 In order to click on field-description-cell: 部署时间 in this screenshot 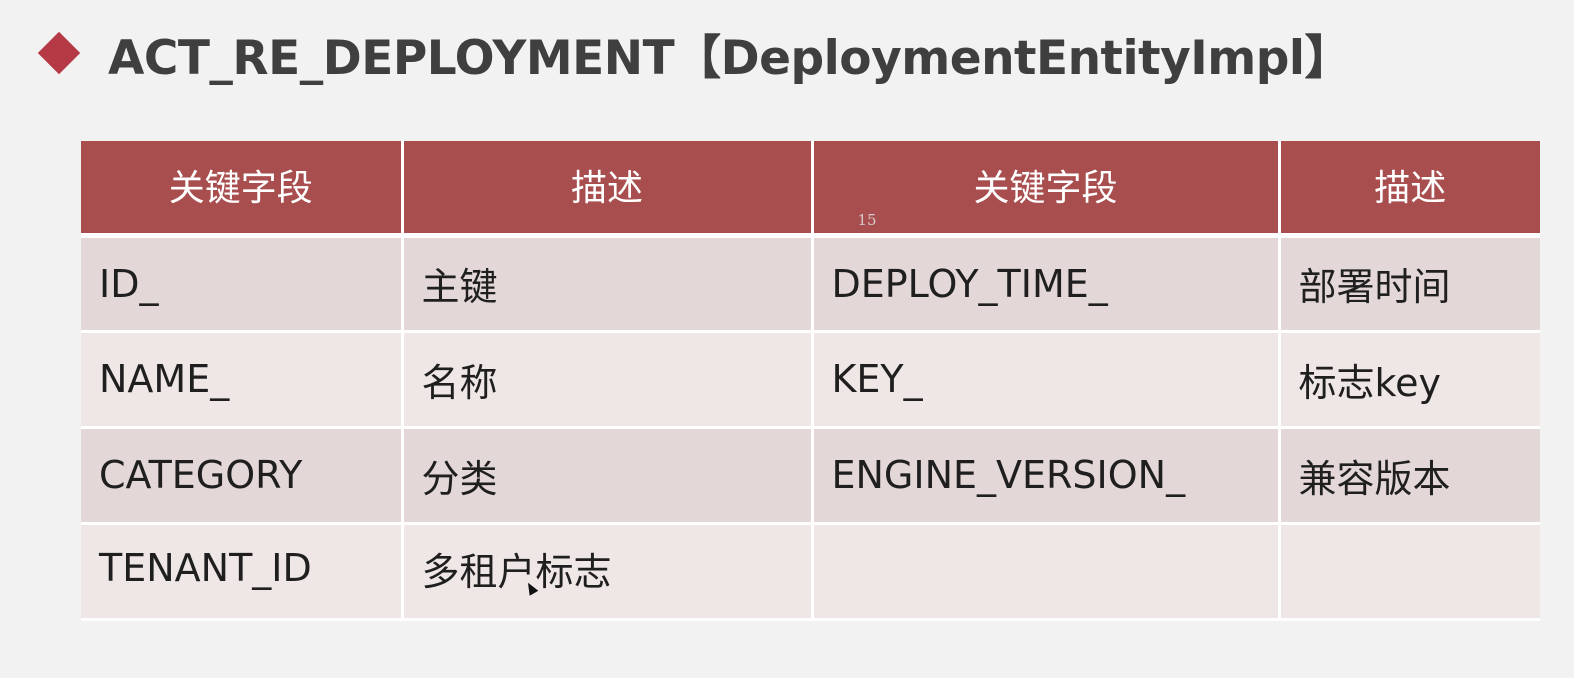, I will do `click(1409, 284)`.